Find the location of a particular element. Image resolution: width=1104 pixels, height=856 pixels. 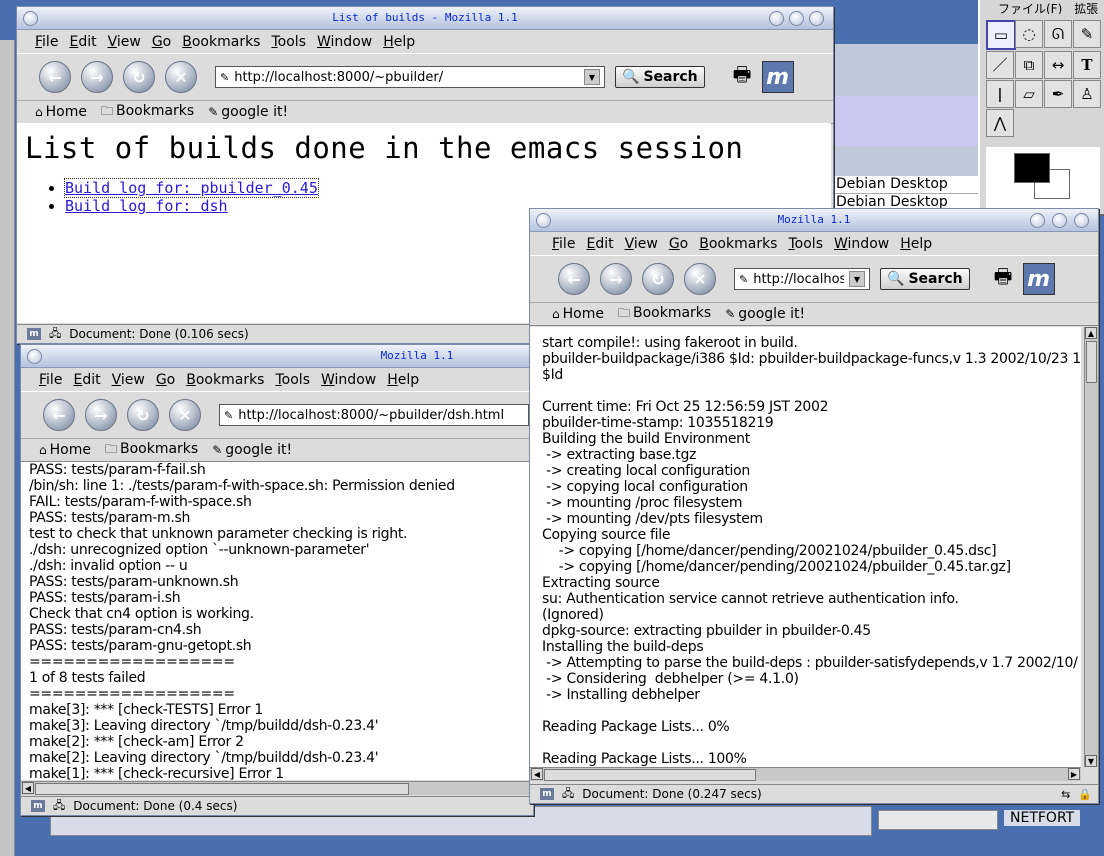

ellipse-select-icon: ◌ is located at coordinates (1029, 34).